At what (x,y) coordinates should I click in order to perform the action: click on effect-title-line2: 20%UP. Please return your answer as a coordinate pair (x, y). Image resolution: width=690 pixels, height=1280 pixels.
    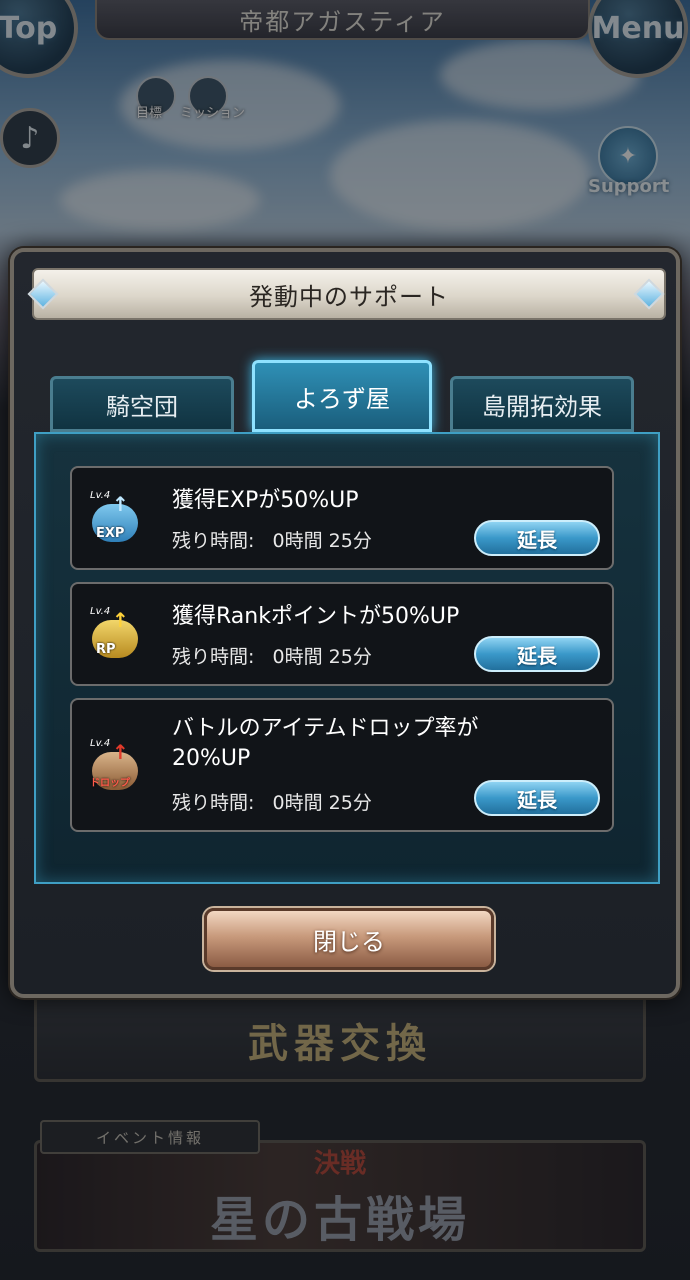
    Looking at the image, I should click on (211, 758).